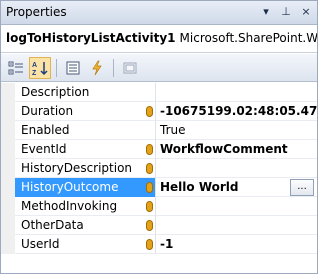 The width and height of the screenshot is (320, 274). Describe the element at coordinates (34, 73) in the screenshot. I see `svg-text: Z` at that location.